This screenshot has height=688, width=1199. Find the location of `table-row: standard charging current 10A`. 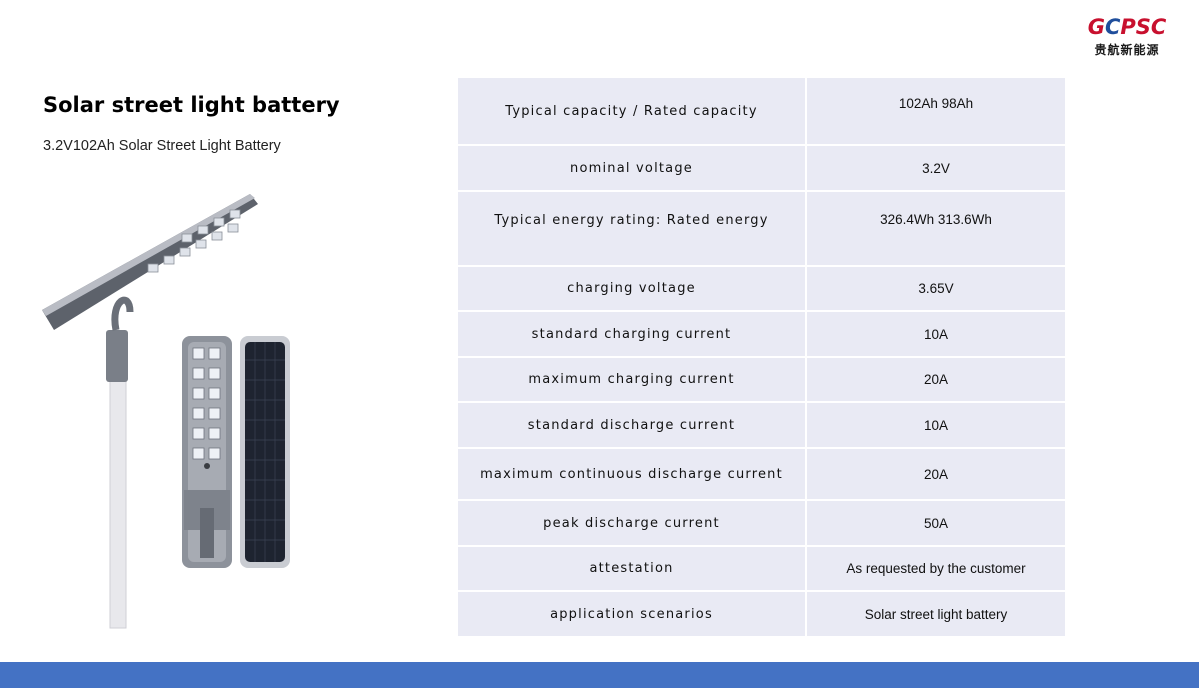

table-row: standard charging current 10A is located at coordinates (761, 334).